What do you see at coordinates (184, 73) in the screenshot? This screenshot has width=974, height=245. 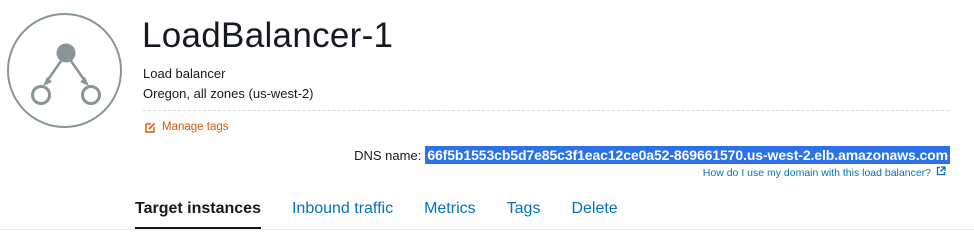 I see `resource-type: Load balancer` at bounding box center [184, 73].